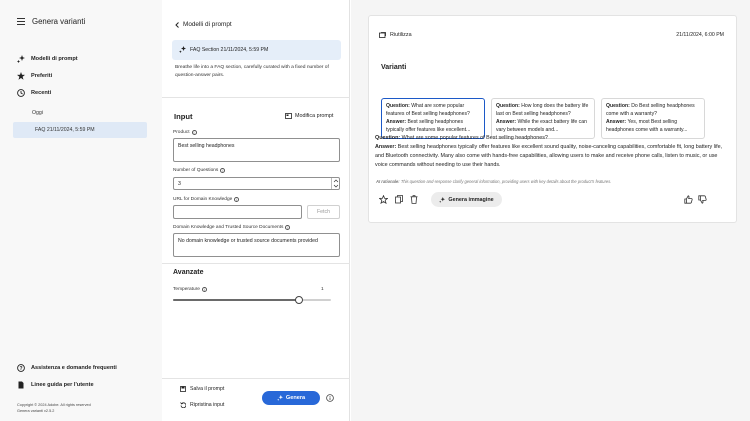 The width and height of the screenshot is (750, 421). Describe the element at coordinates (688, 199) in the screenshot. I see `thumbs-up-icon` at that location.